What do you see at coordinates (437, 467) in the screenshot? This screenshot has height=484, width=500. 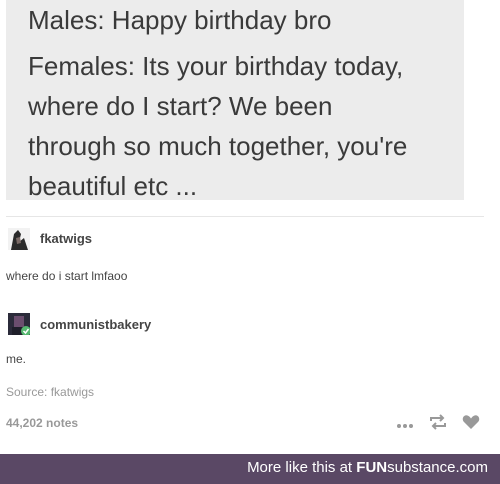 I see `footer-brand-rest: substance.com` at bounding box center [437, 467].